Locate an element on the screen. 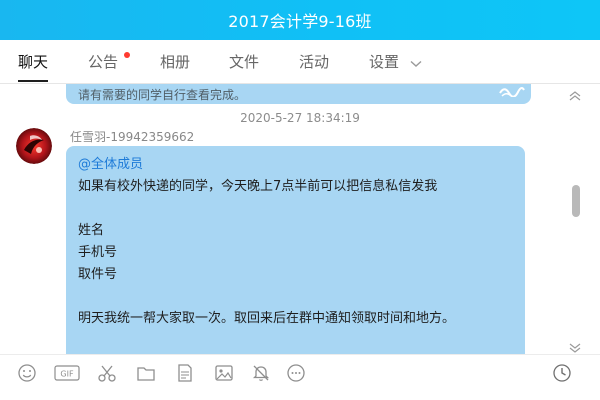  group-title: 2017会计学9-16班 is located at coordinates (300, 21).